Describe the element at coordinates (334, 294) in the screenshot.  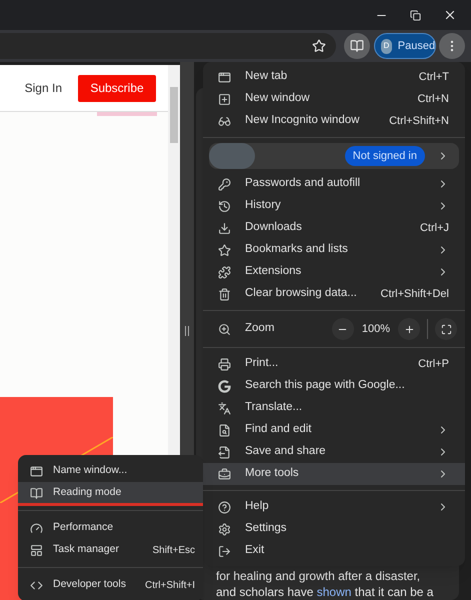
I see `menu-item: Clear browsing data... Ctrl+Shift+Del` at that location.